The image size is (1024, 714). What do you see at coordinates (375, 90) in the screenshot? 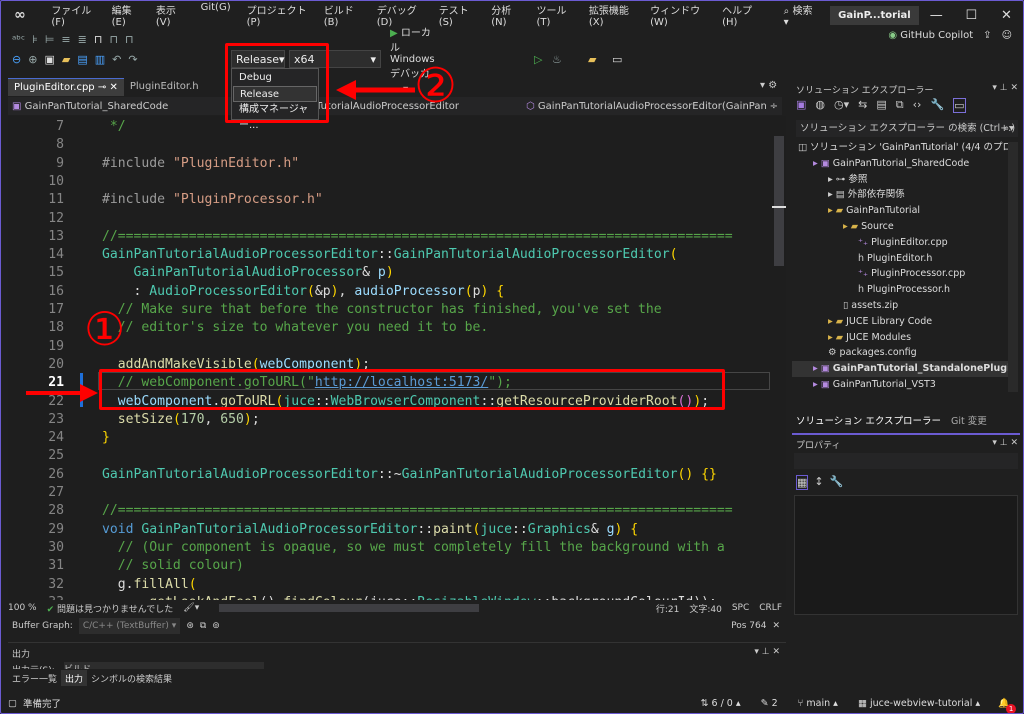
I see `arrow-to-config` at bounding box center [375, 90].